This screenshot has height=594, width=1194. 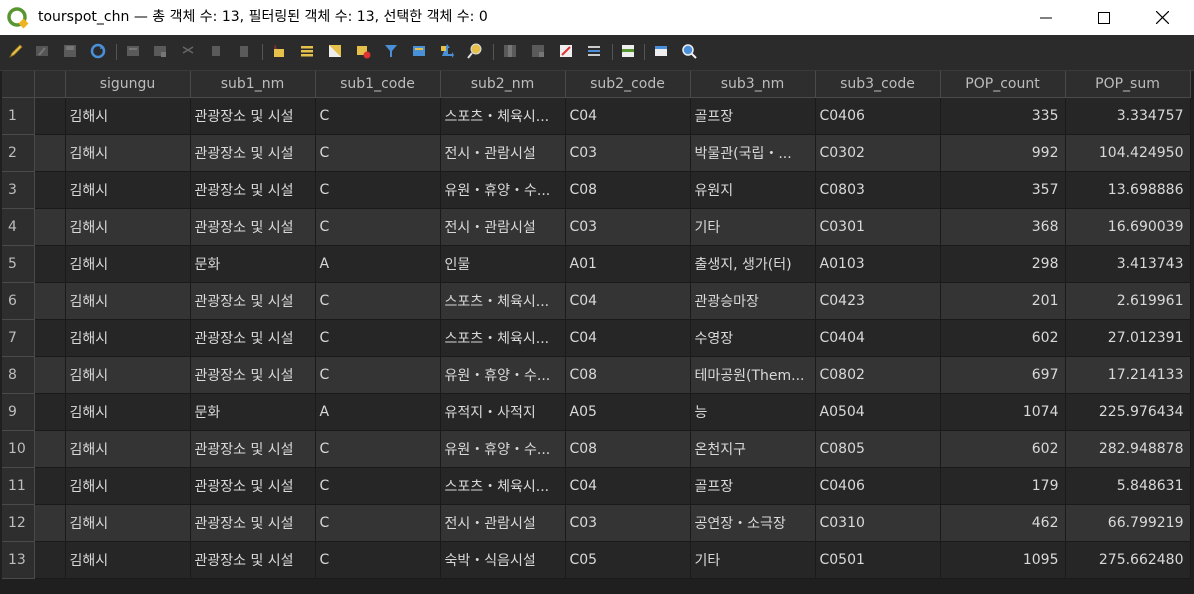 What do you see at coordinates (566, 51) in the screenshot?
I see `field-calculator-icon` at bounding box center [566, 51].